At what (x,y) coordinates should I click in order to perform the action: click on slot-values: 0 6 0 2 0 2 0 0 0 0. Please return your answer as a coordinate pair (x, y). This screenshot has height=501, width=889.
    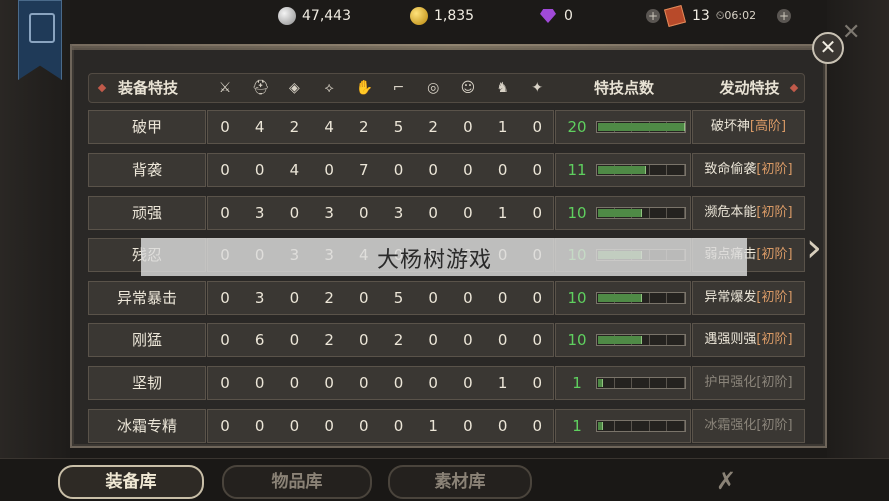
    Looking at the image, I should click on (380, 340).